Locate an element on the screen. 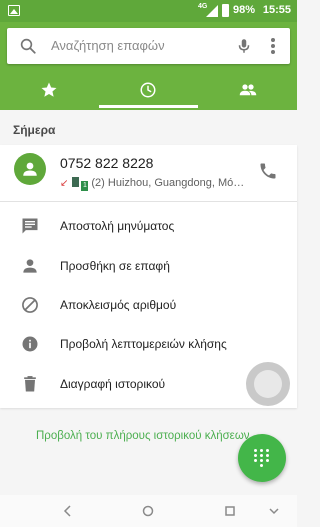  battery-percent: 98% is located at coordinates (244, 10).